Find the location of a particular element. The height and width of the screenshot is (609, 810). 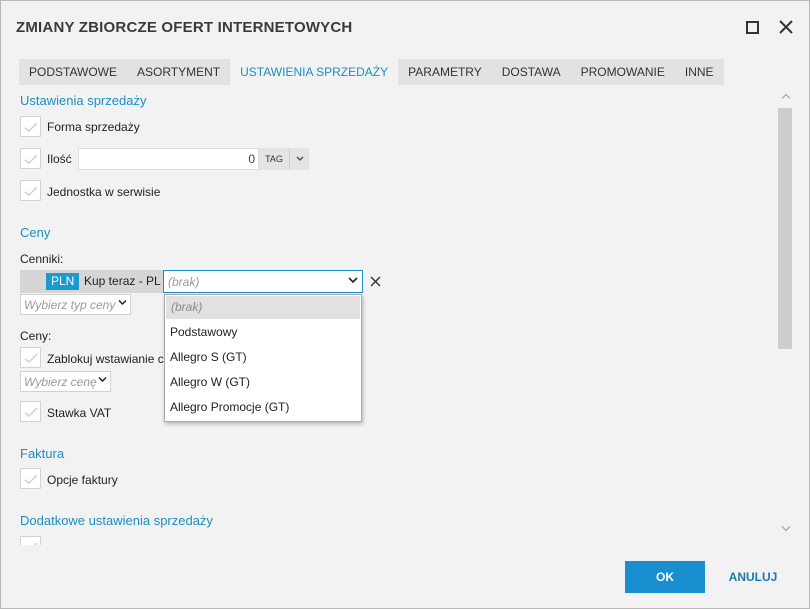

vat-checkbox is located at coordinates (30, 411).